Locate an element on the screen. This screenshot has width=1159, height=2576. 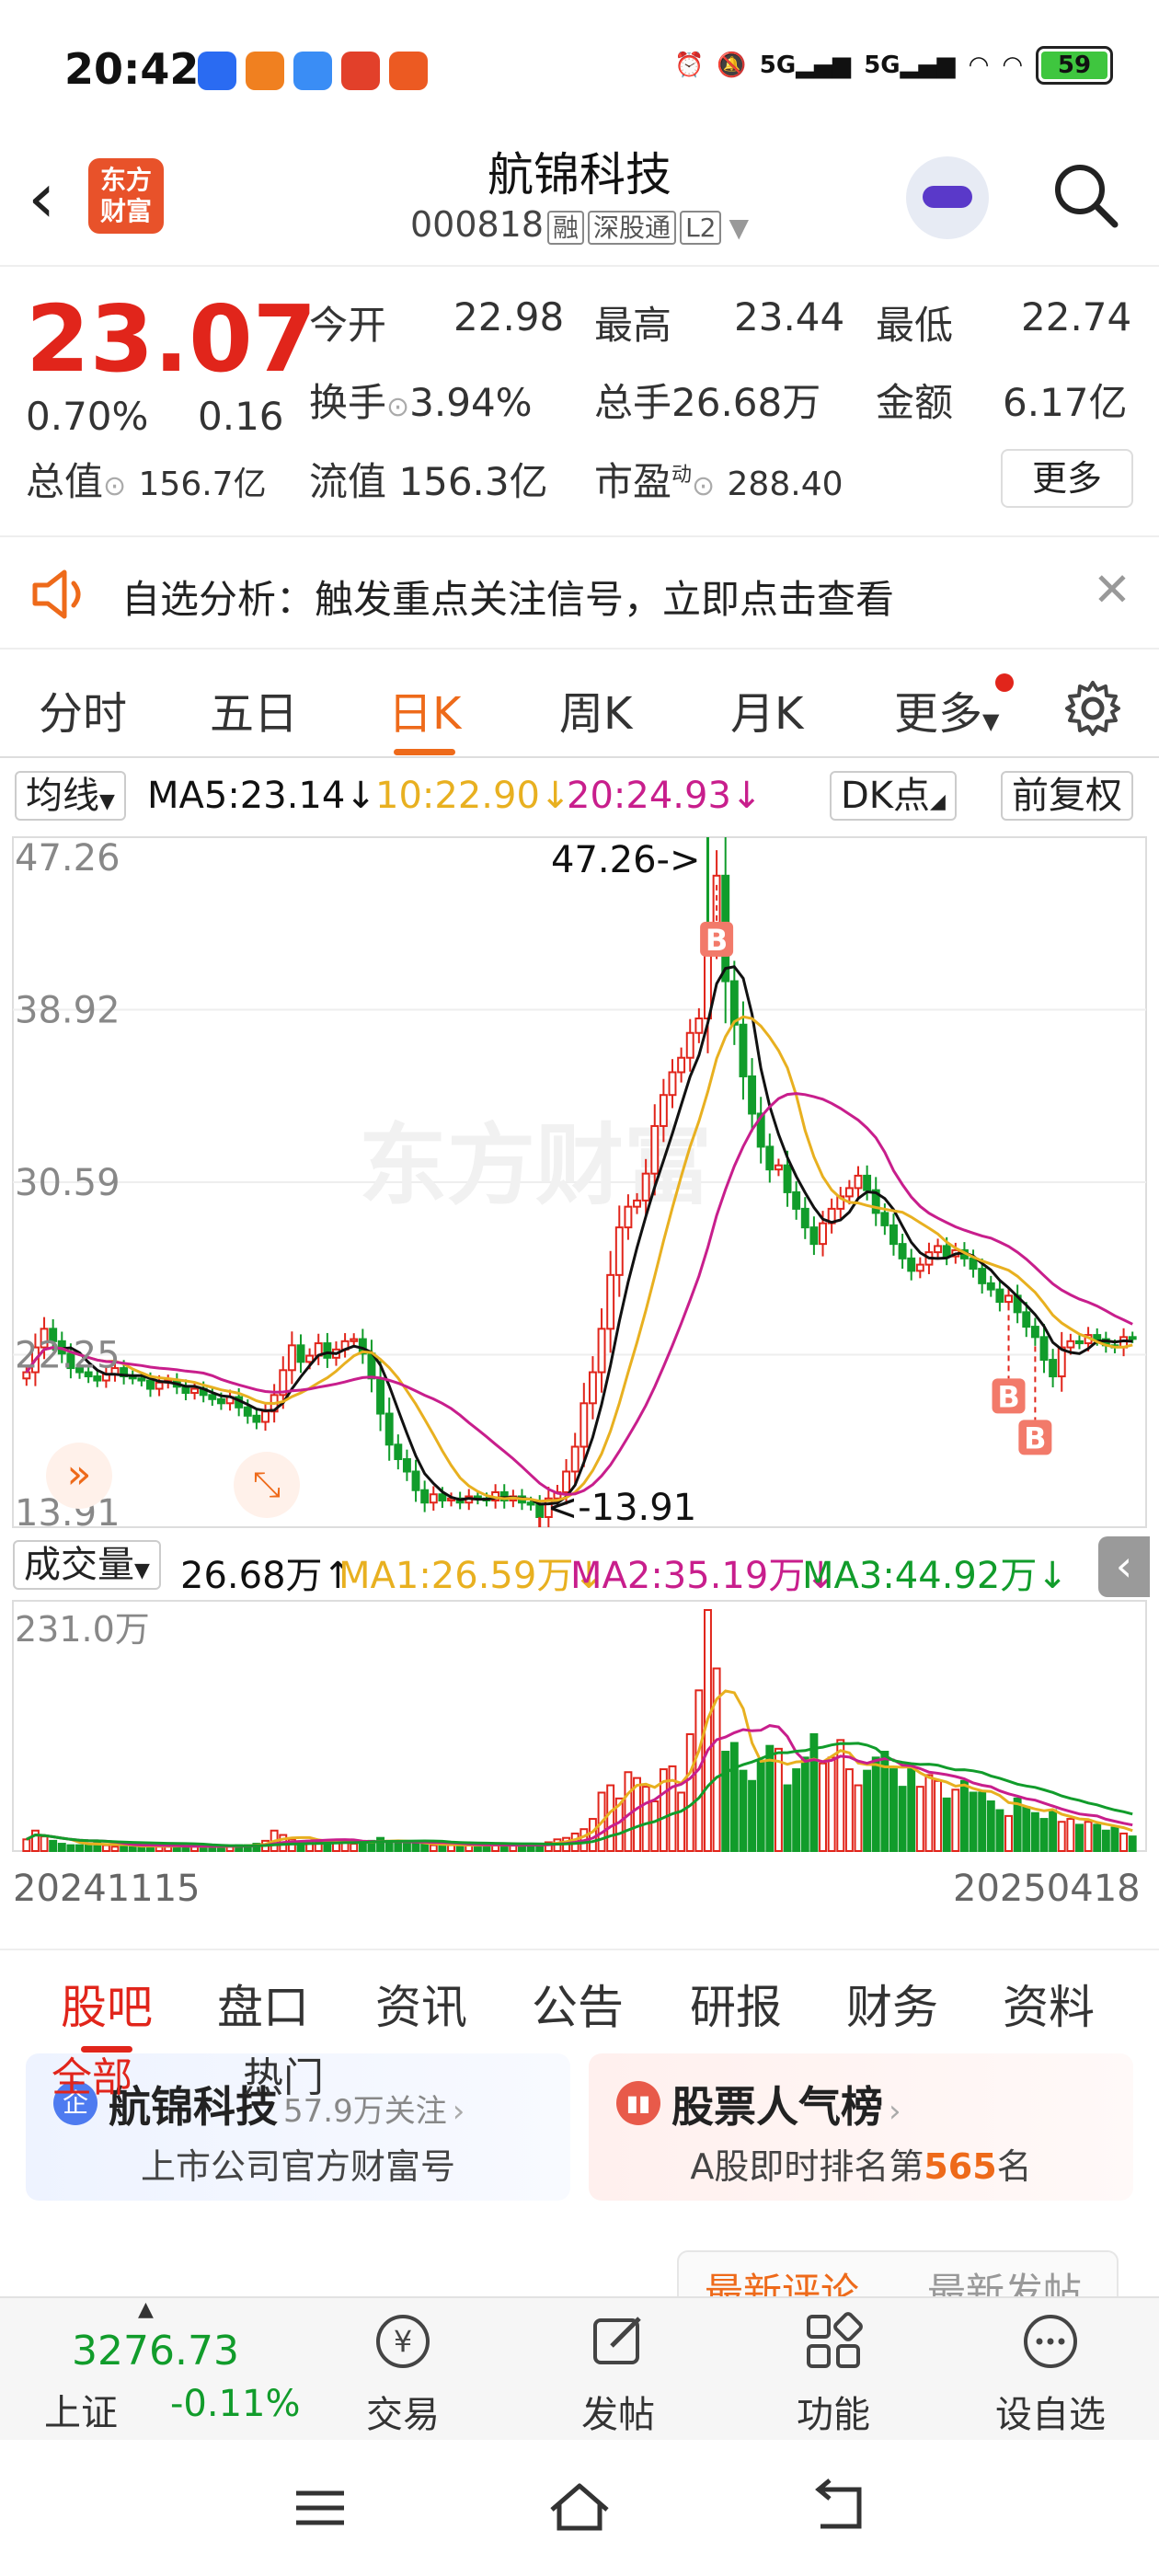
tab-monthly-k: 月K is located at coordinates (766, 709).